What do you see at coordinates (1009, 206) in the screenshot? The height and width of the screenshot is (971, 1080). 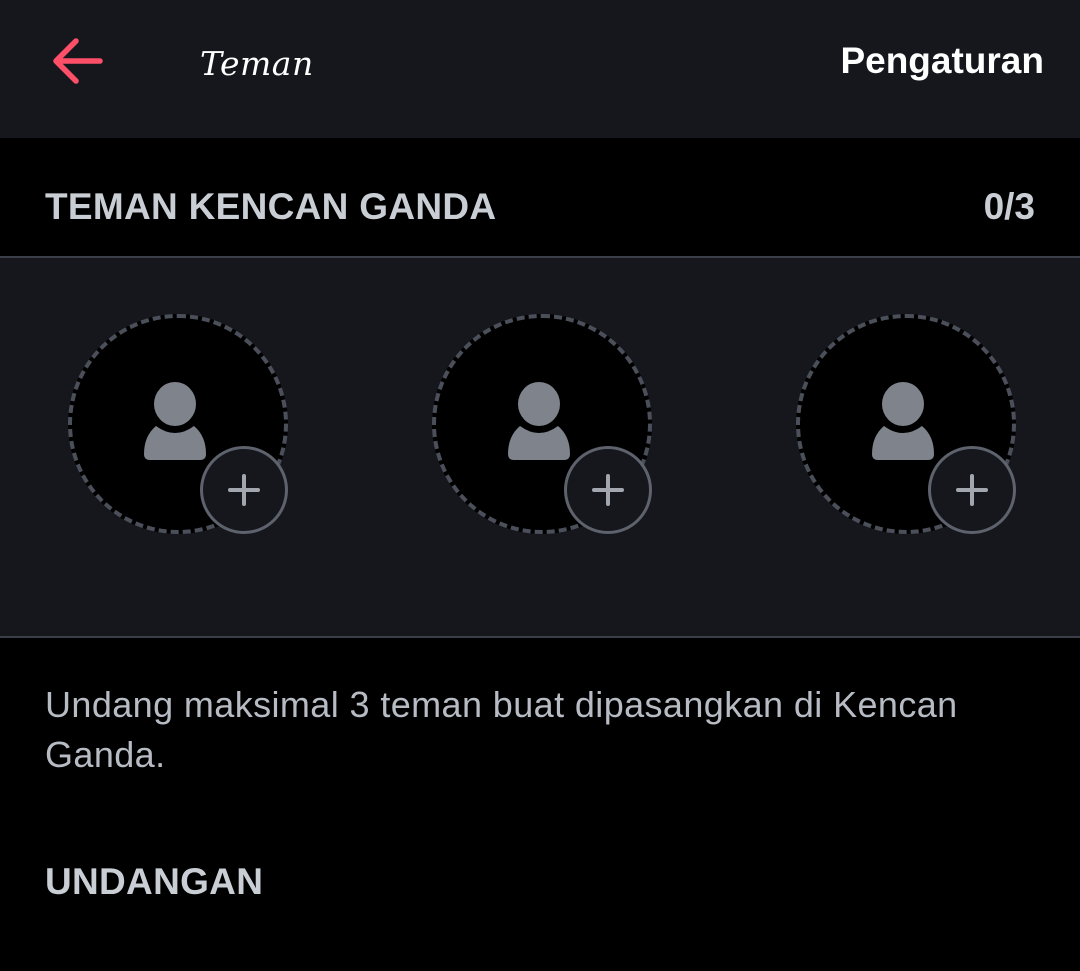 I see `friends-count: 0/3` at bounding box center [1009, 206].